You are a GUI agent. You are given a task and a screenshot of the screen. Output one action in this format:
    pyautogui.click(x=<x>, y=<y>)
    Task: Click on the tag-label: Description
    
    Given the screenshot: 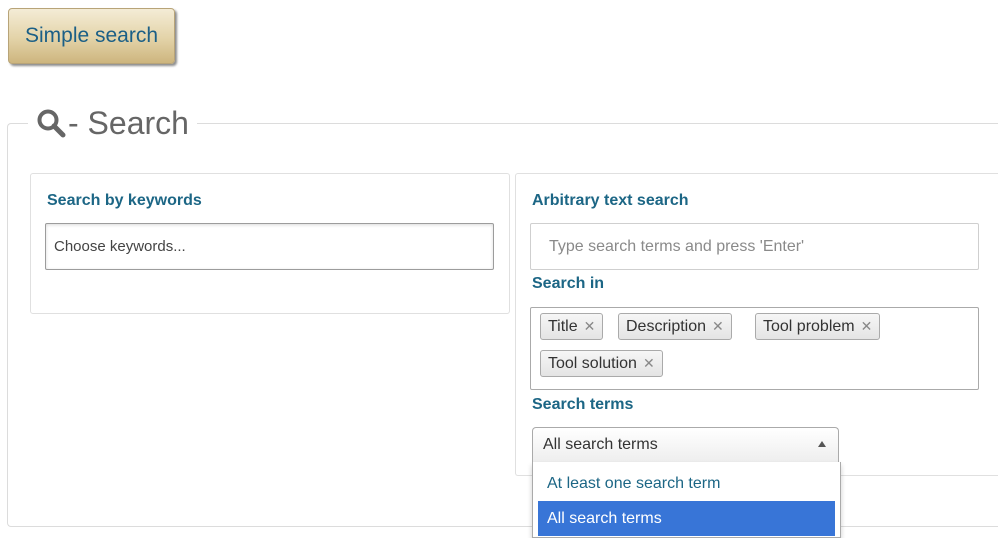 What is the action you would take?
    pyautogui.click(x=666, y=326)
    